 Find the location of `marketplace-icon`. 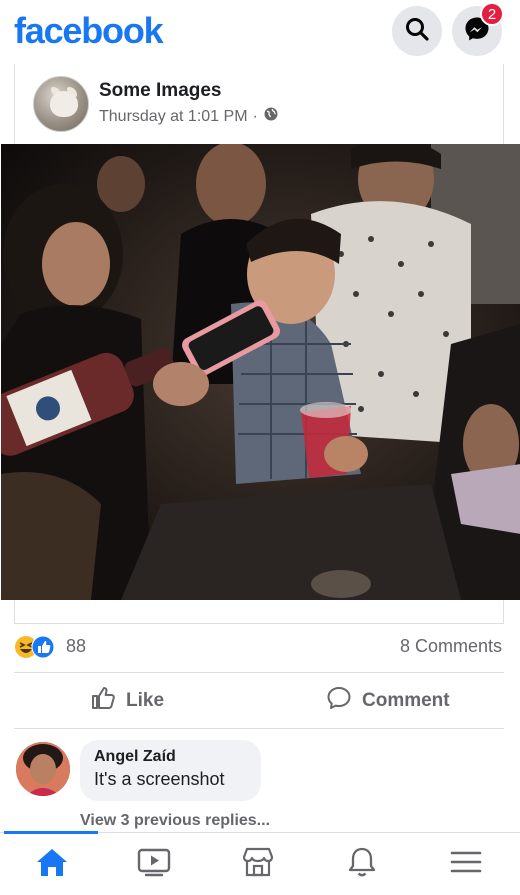

marketplace-icon is located at coordinates (258, 864).